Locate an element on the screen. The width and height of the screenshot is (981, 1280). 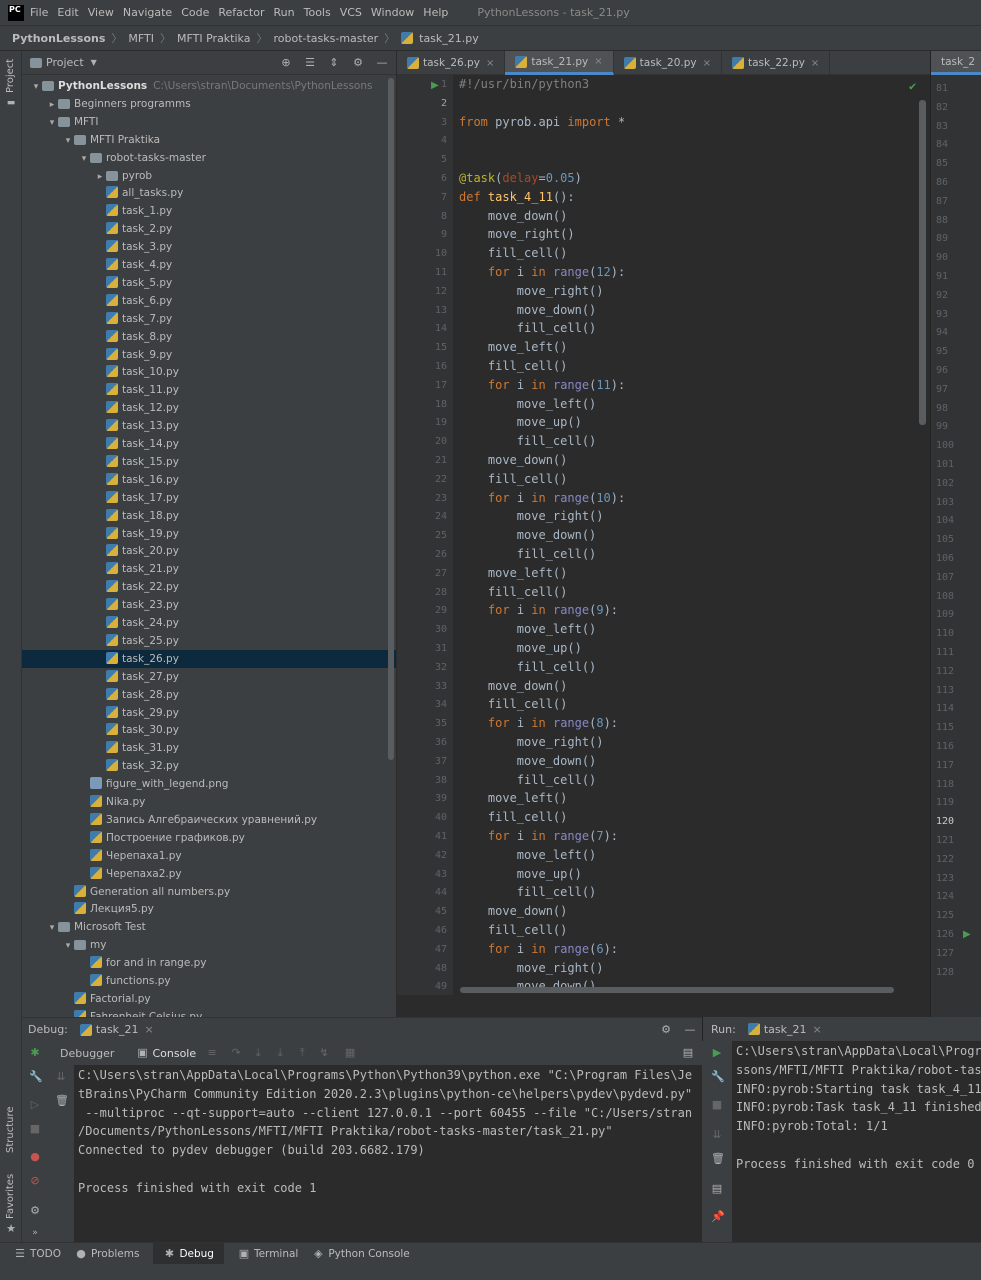
menu-item-edit: Edit is located at coordinates (67, 12).